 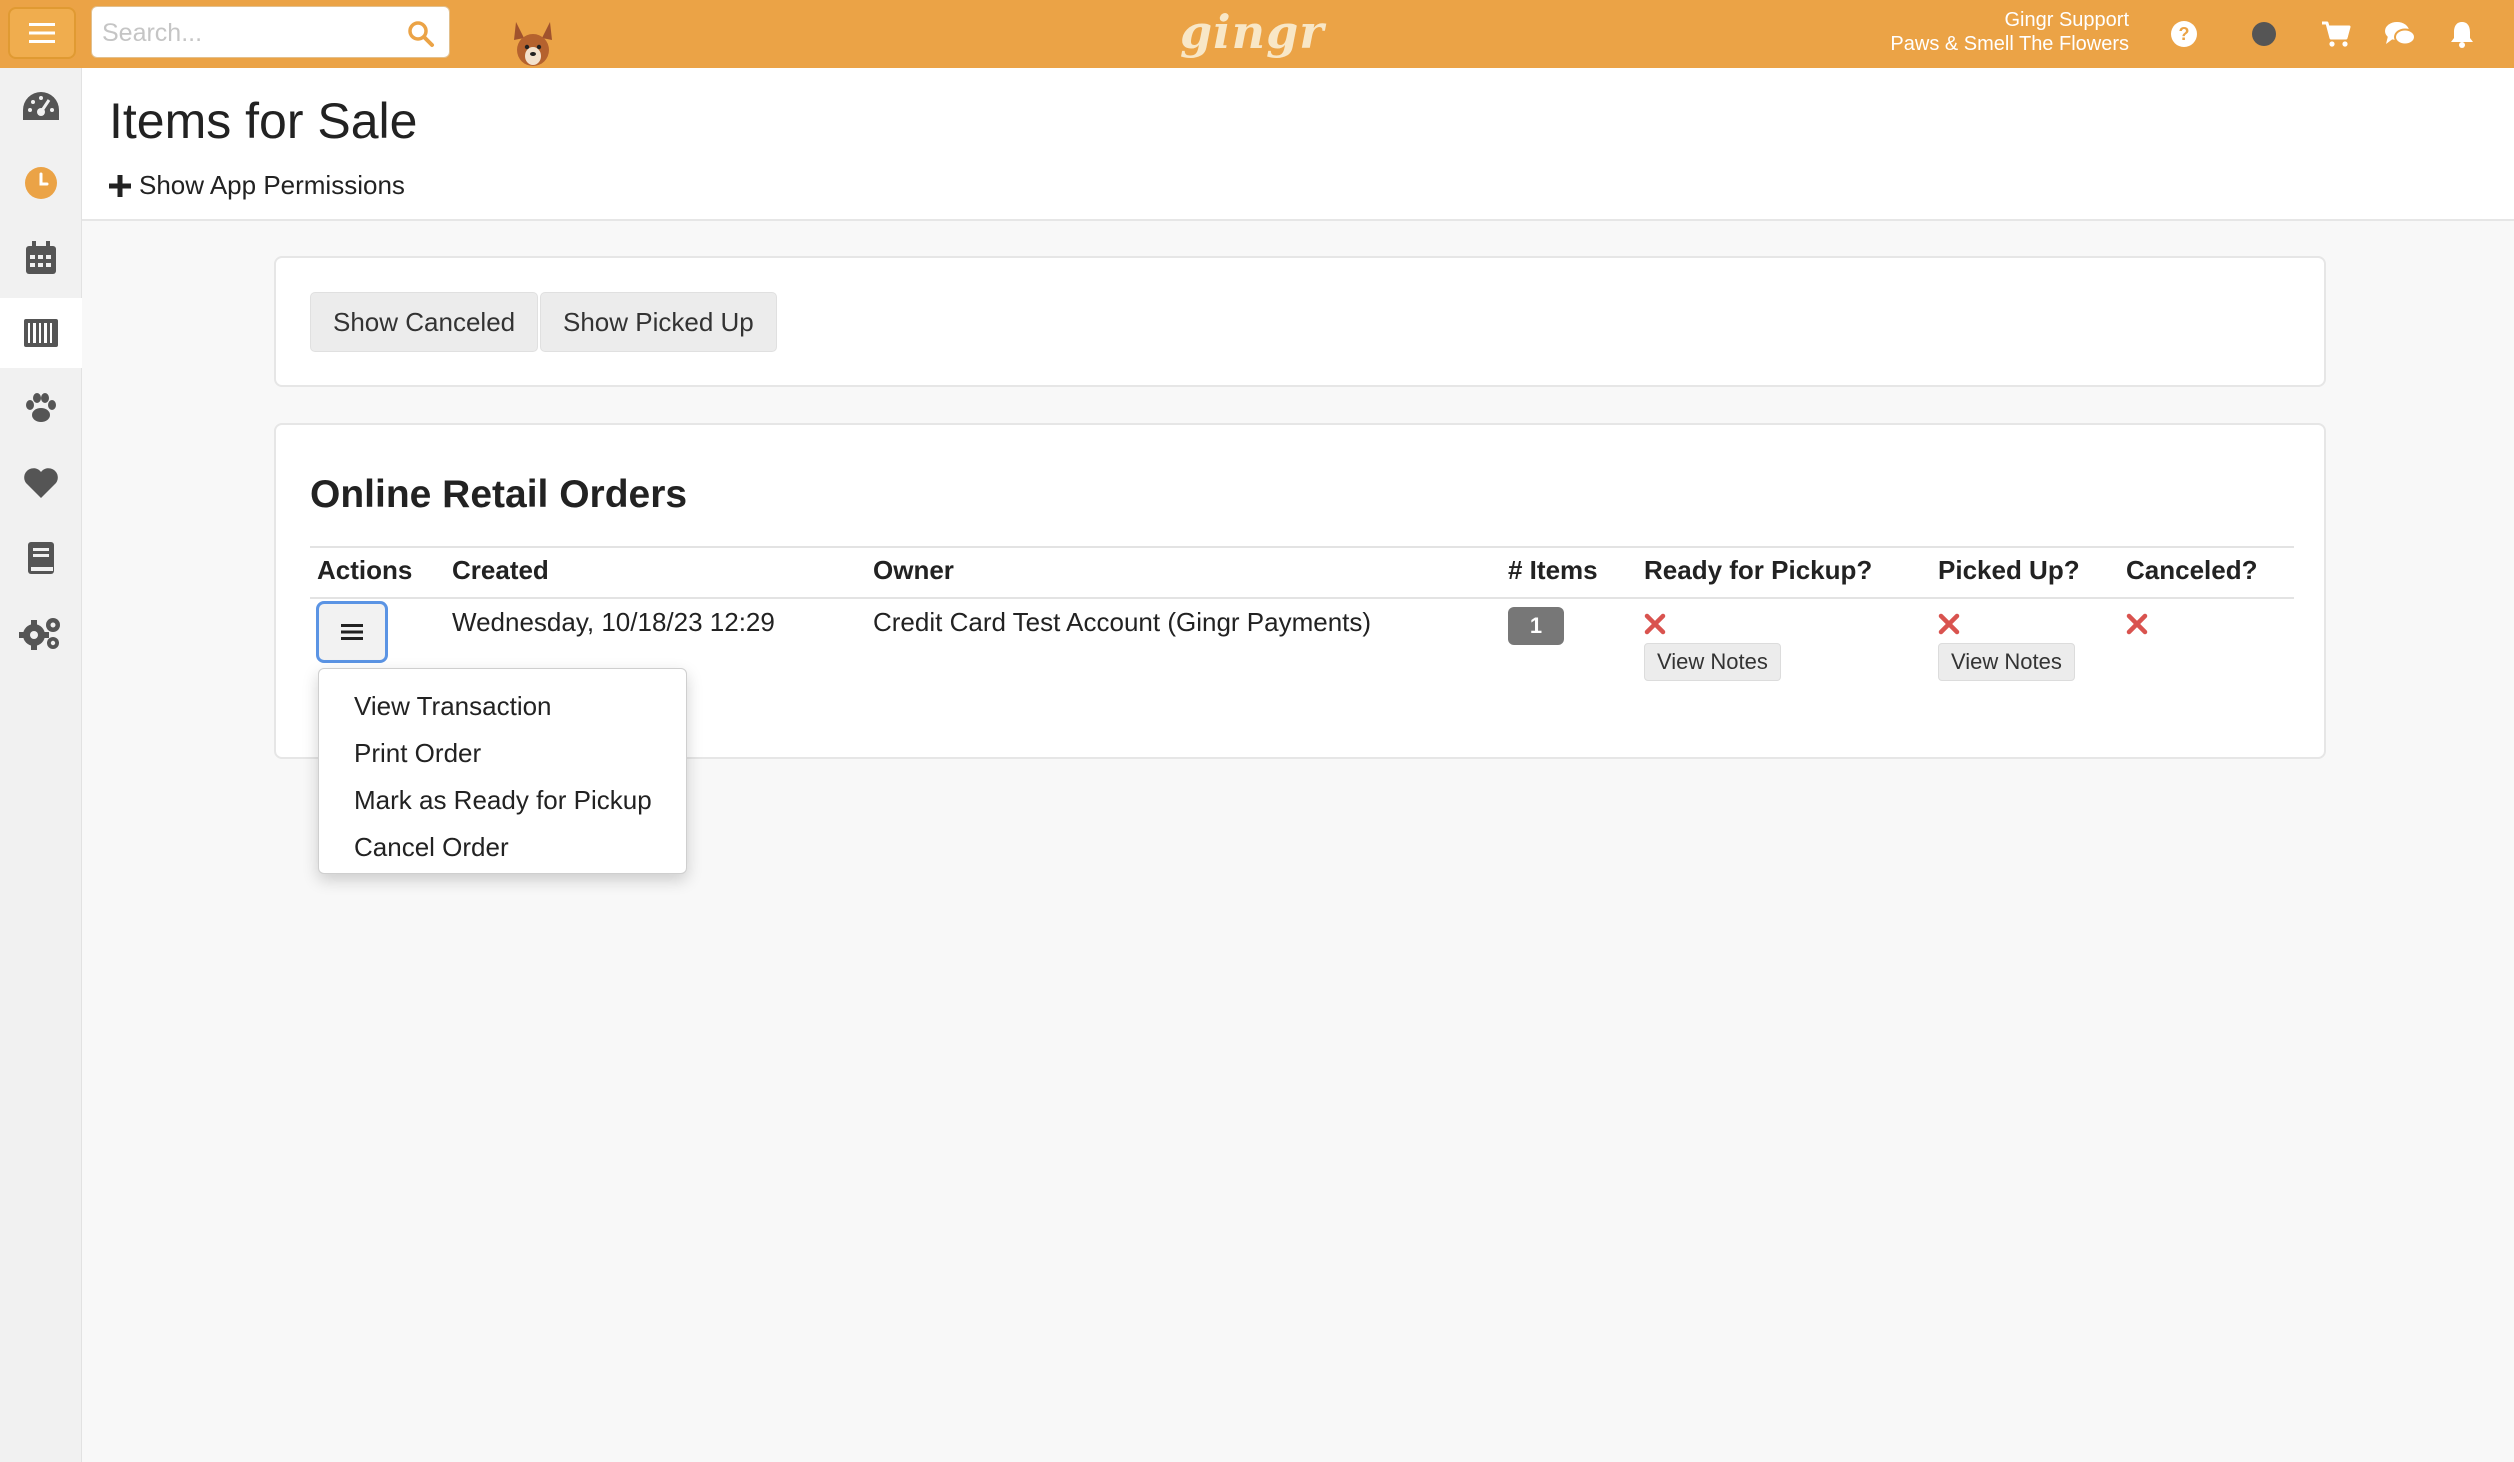 What do you see at coordinates (502, 706) in the screenshot?
I see `menu-item-view-transaction: View Transaction` at bounding box center [502, 706].